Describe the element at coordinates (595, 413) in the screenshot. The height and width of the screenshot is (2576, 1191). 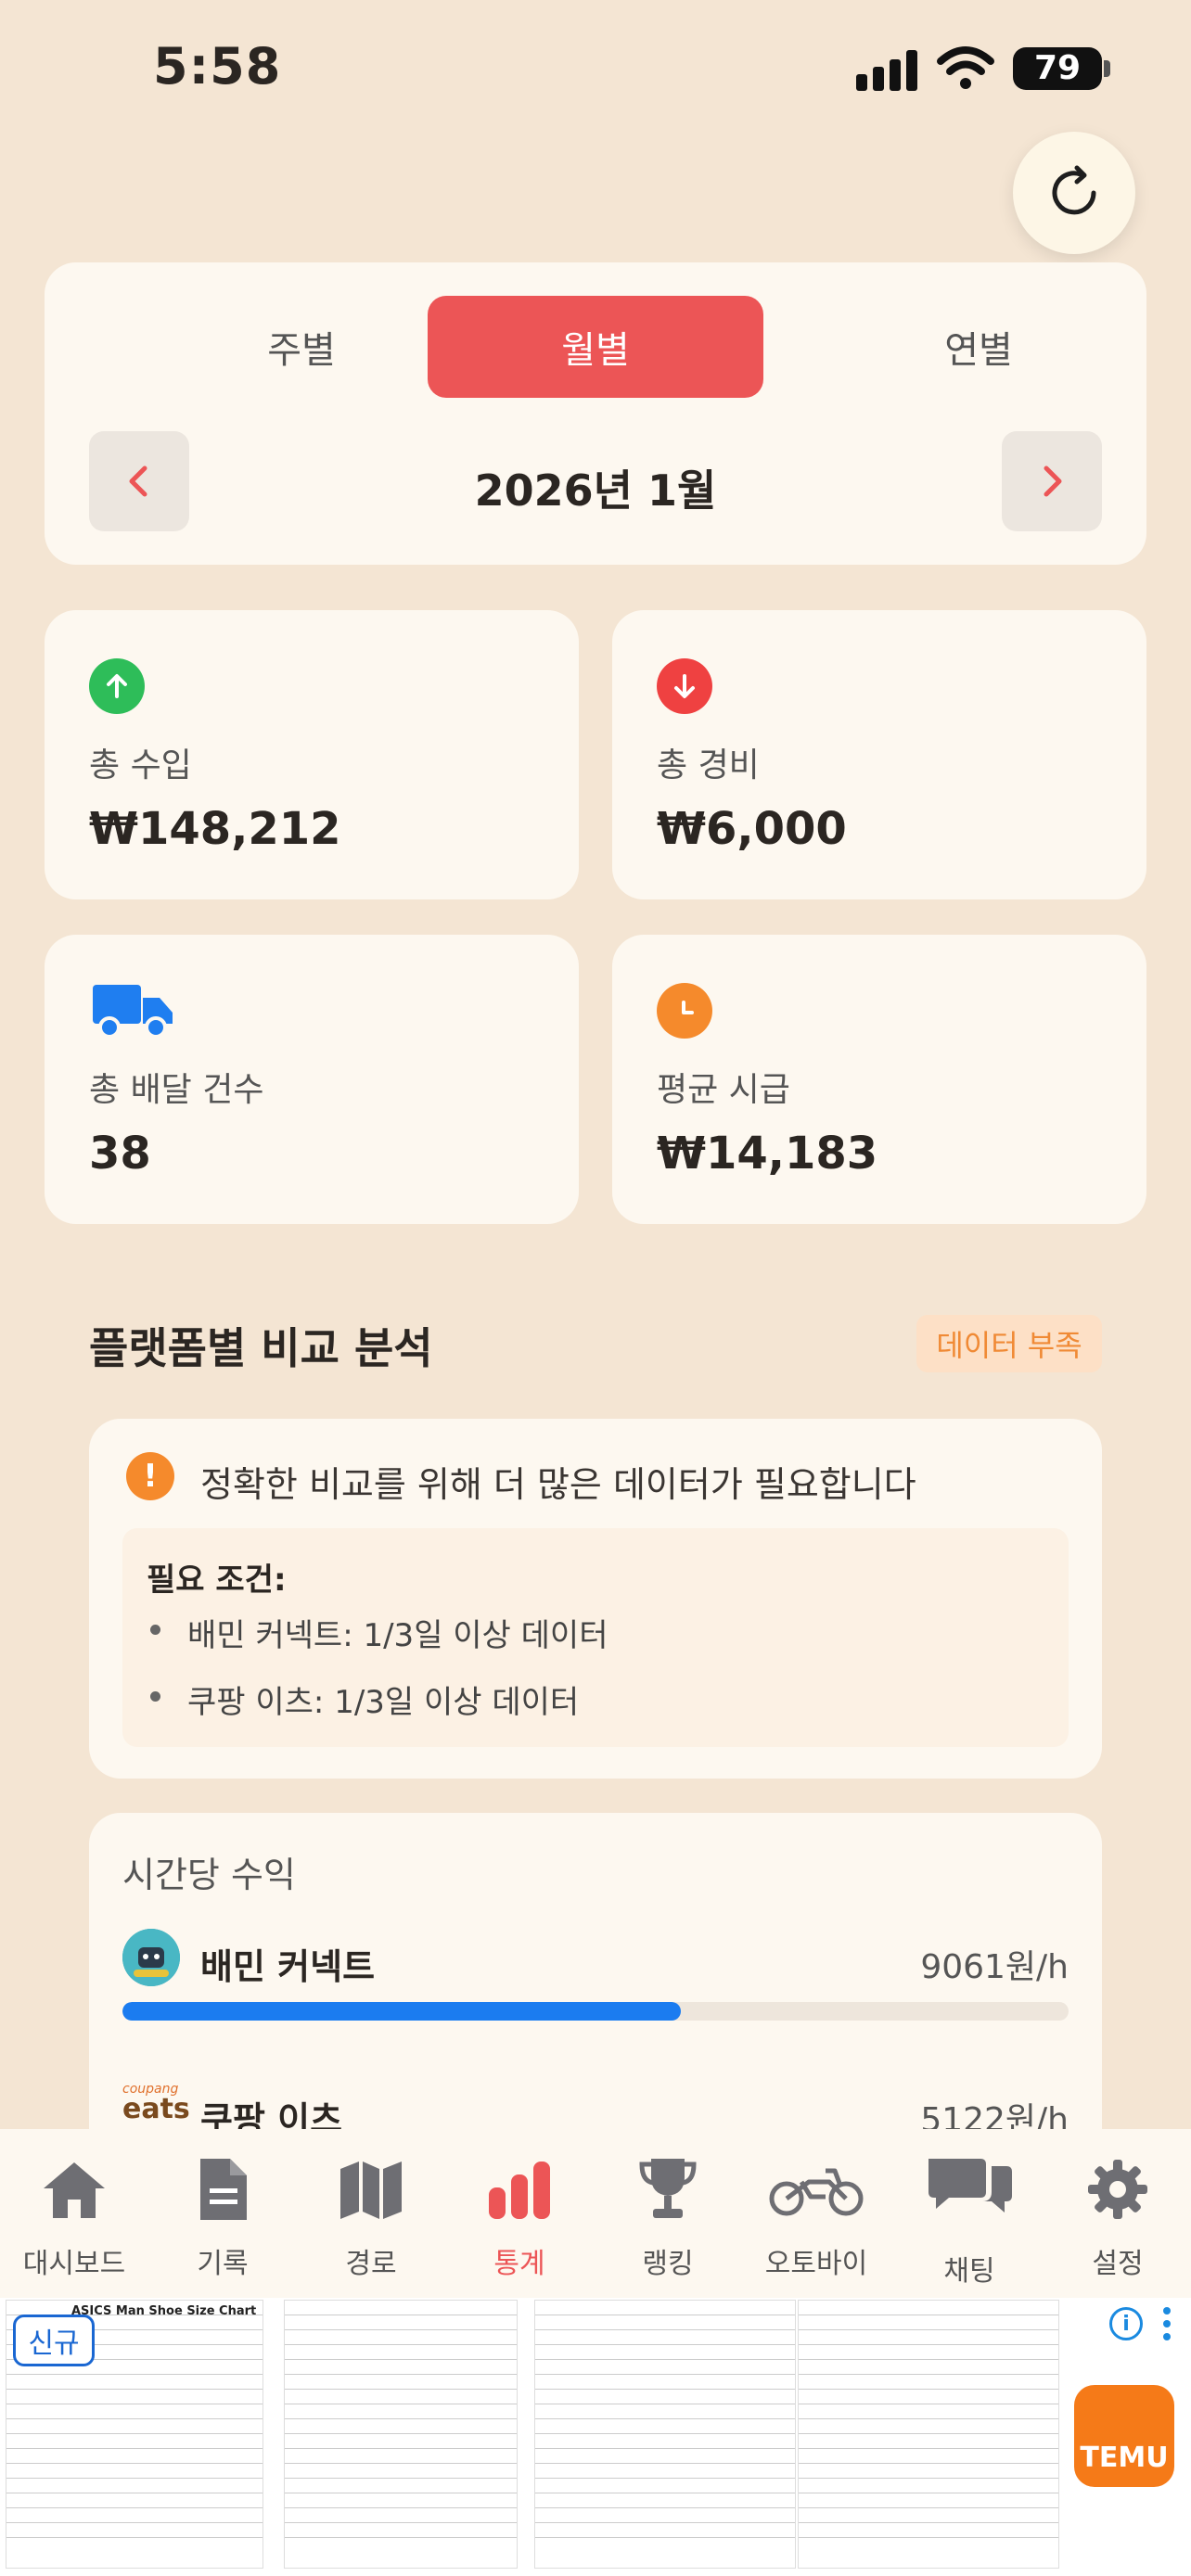
I see `period-selector-card: 주별 월별 연별 2026년 1월` at that location.